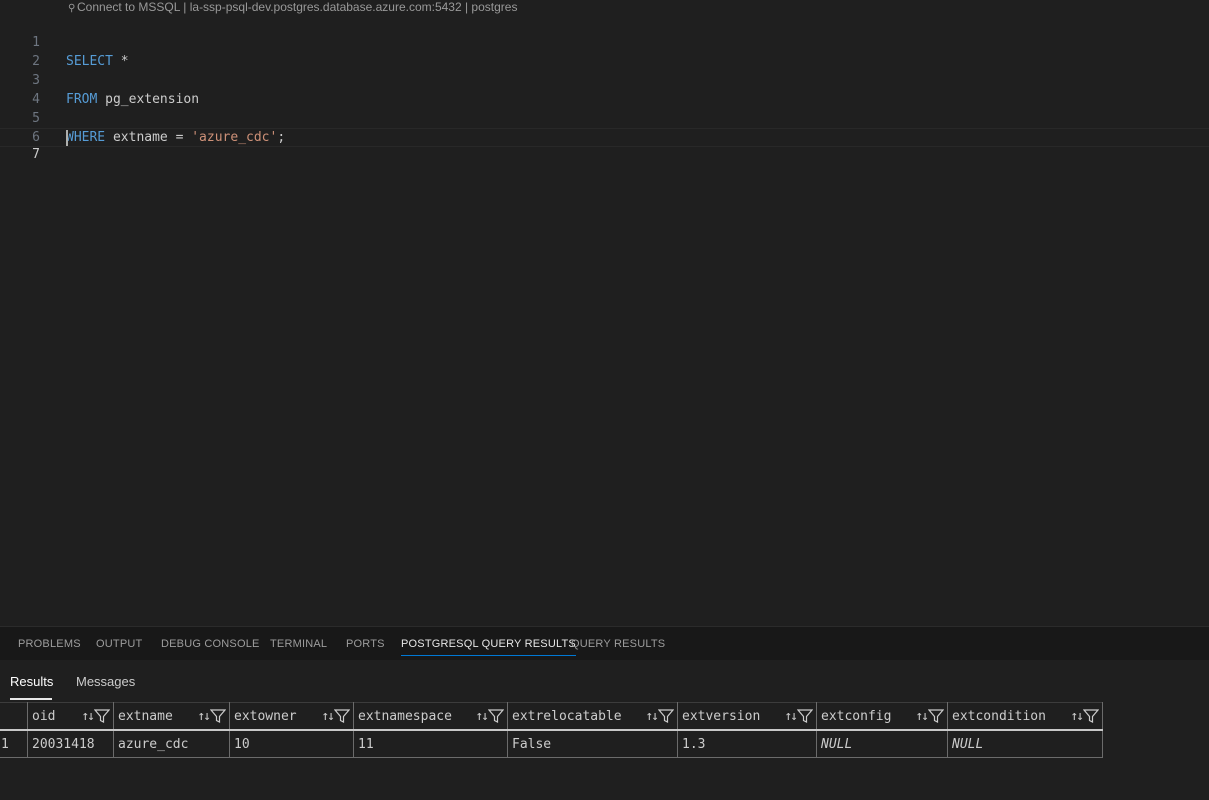  What do you see at coordinates (430, 744) in the screenshot?
I see `table-cell: 11` at bounding box center [430, 744].